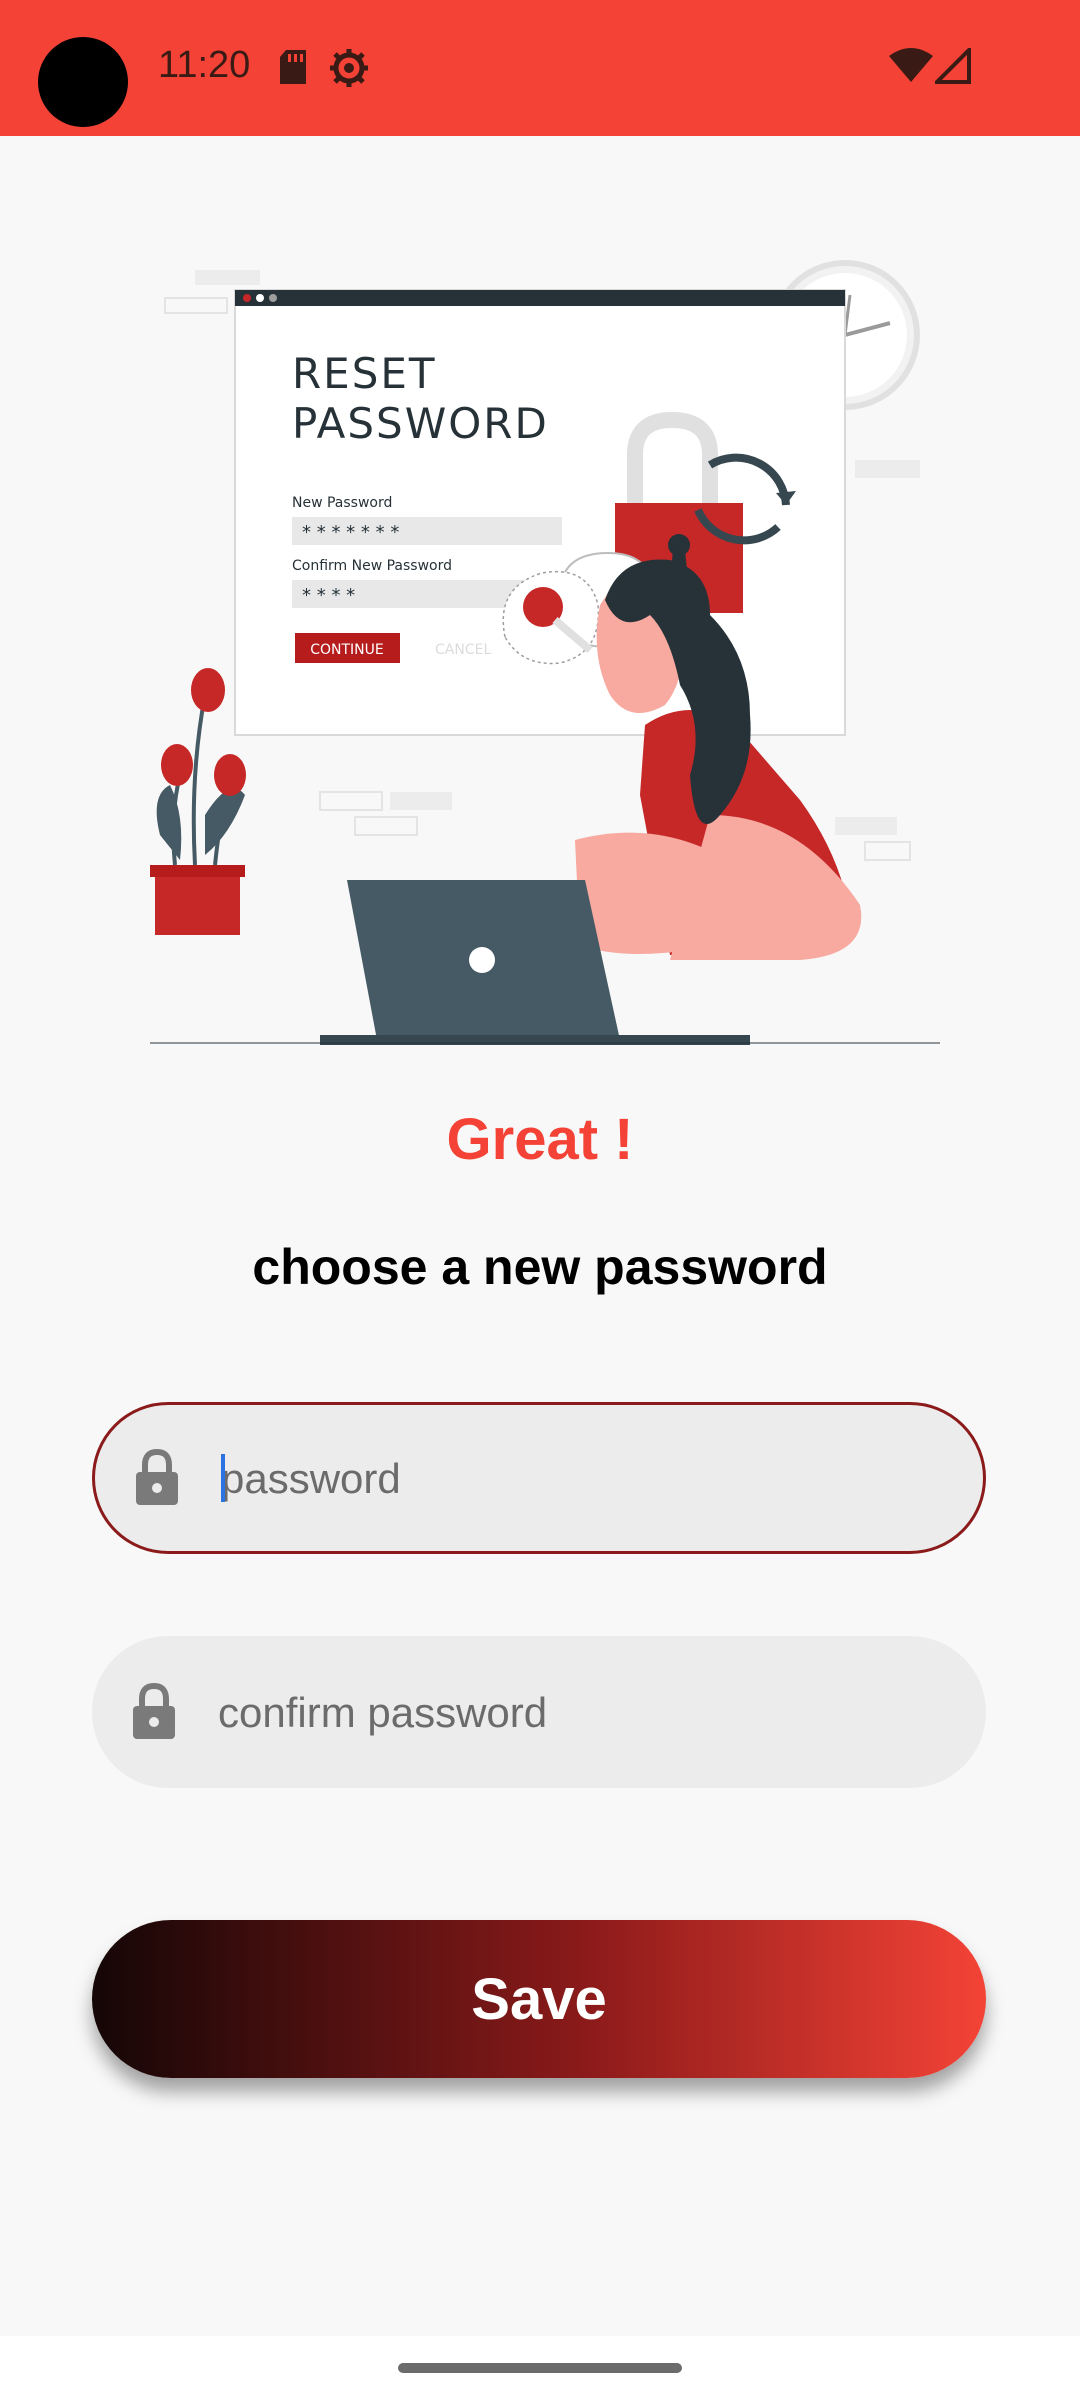 This screenshot has width=1080, height=2400. I want to click on page-subtitle: choose a new password, so click(540, 1267).